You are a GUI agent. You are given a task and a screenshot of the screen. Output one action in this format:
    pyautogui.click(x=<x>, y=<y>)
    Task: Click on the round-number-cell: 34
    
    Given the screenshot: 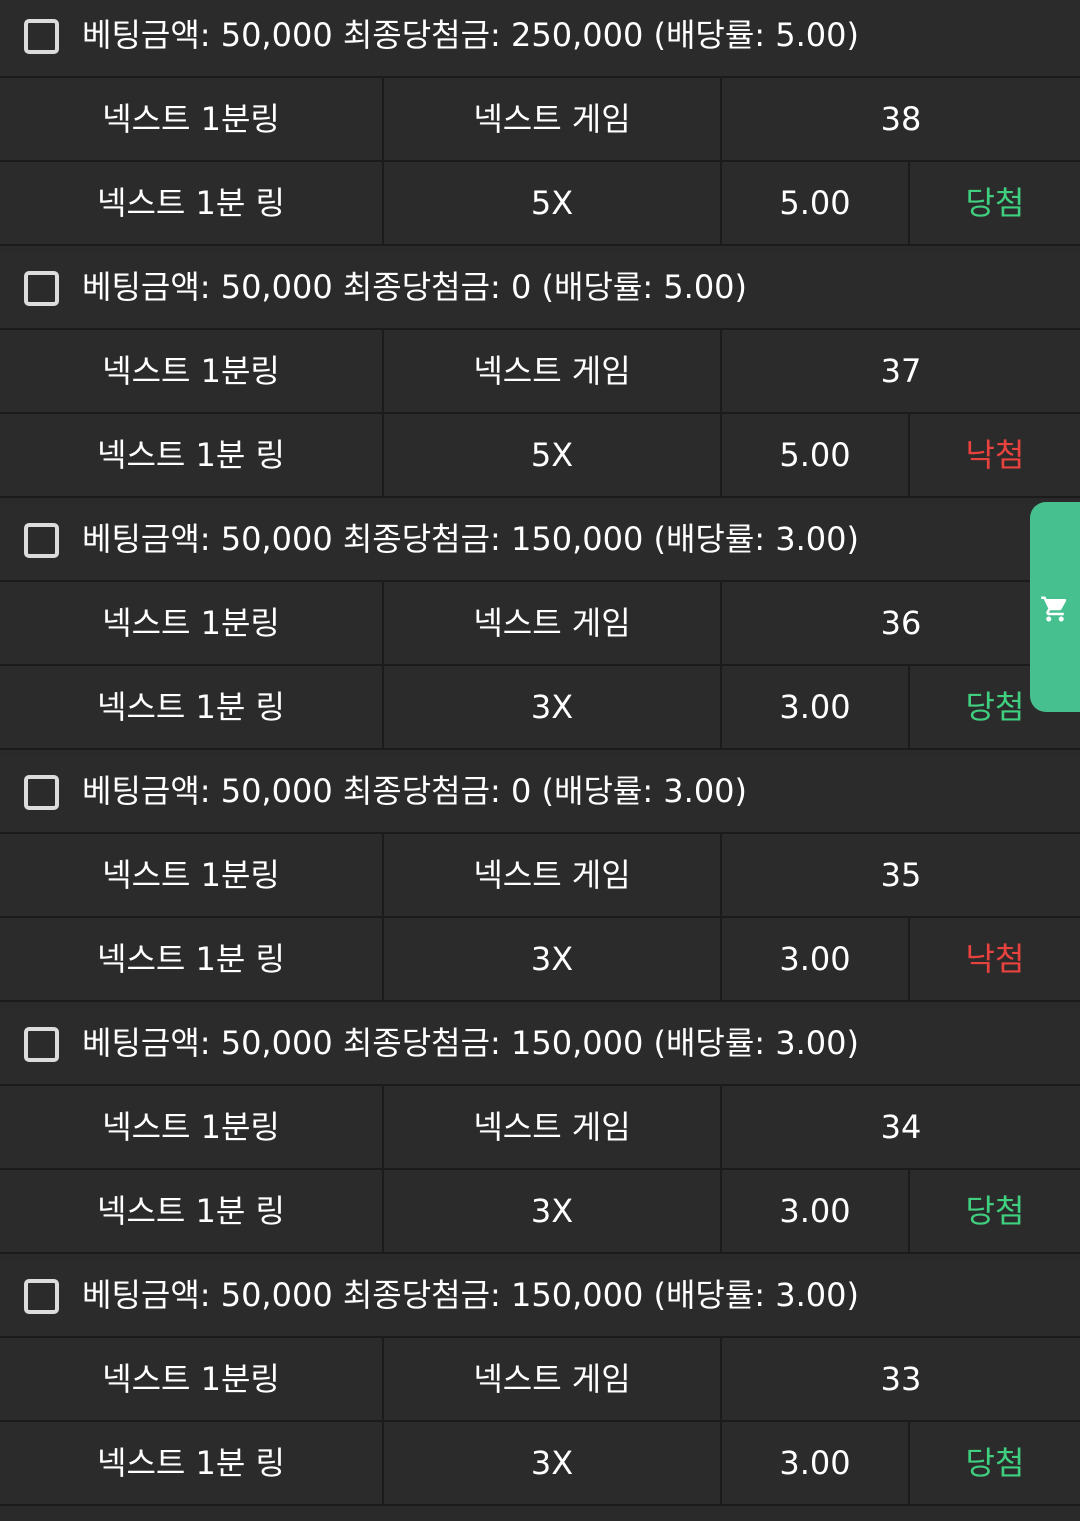 What is the action you would take?
    pyautogui.click(x=901, y=1127)
    